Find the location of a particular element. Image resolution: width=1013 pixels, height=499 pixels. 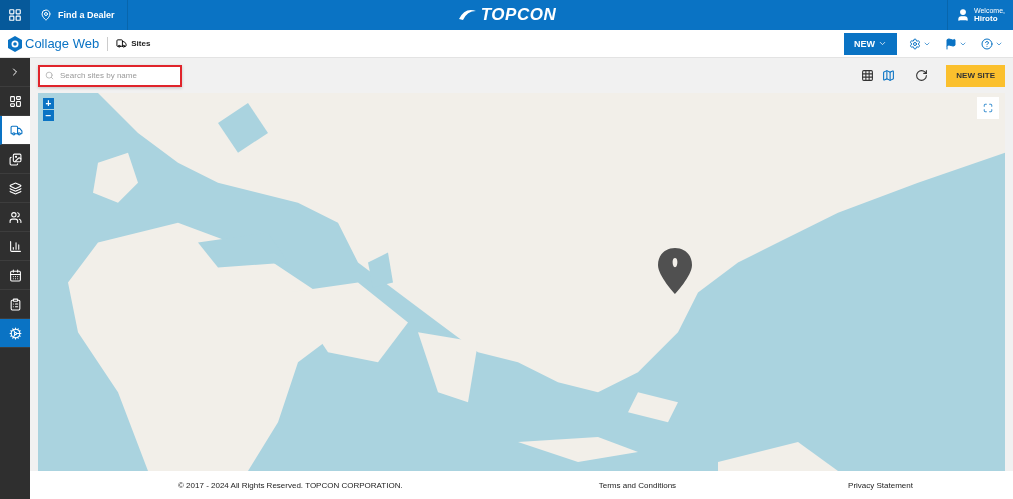

gears-icon is located at coordinates (15, 333).